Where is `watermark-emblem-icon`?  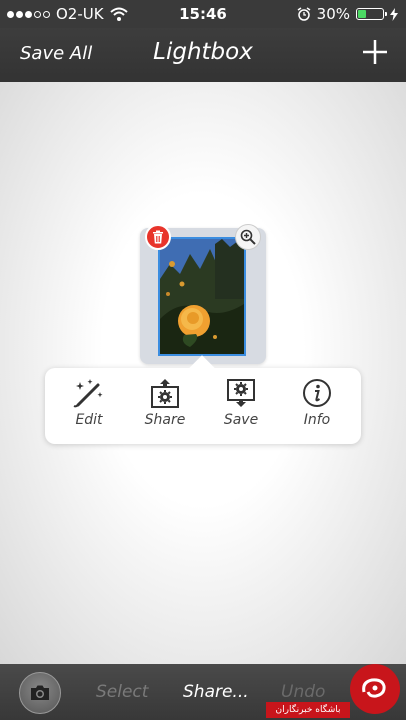
watermark-emblem-icon is located at coordinates (375, 689).